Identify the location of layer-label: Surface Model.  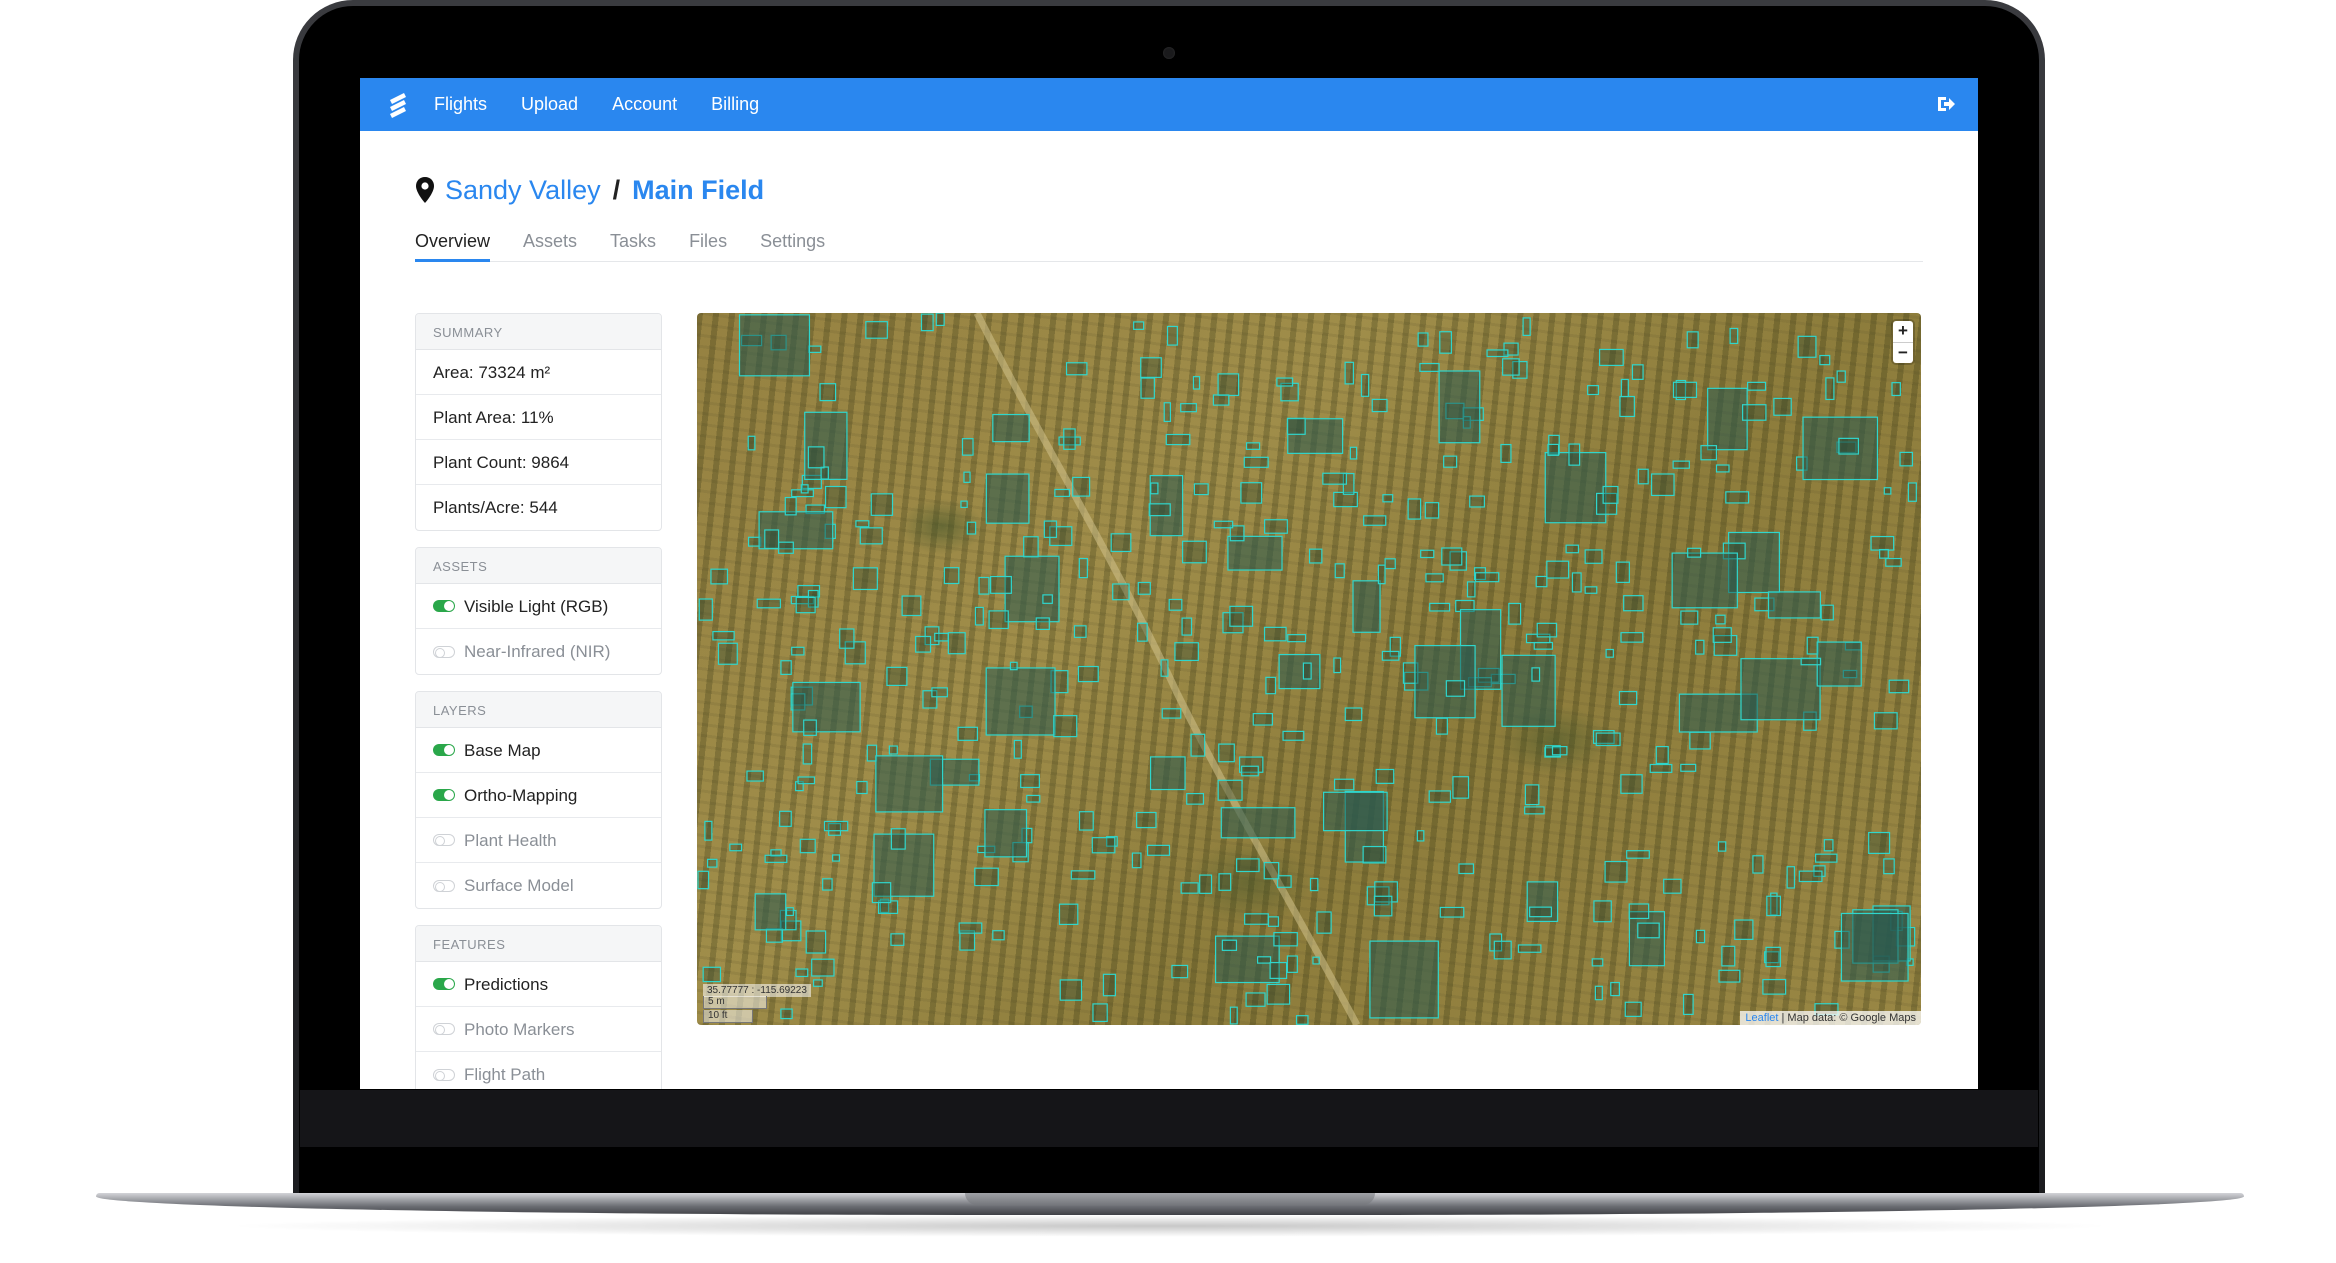
(519, 885).